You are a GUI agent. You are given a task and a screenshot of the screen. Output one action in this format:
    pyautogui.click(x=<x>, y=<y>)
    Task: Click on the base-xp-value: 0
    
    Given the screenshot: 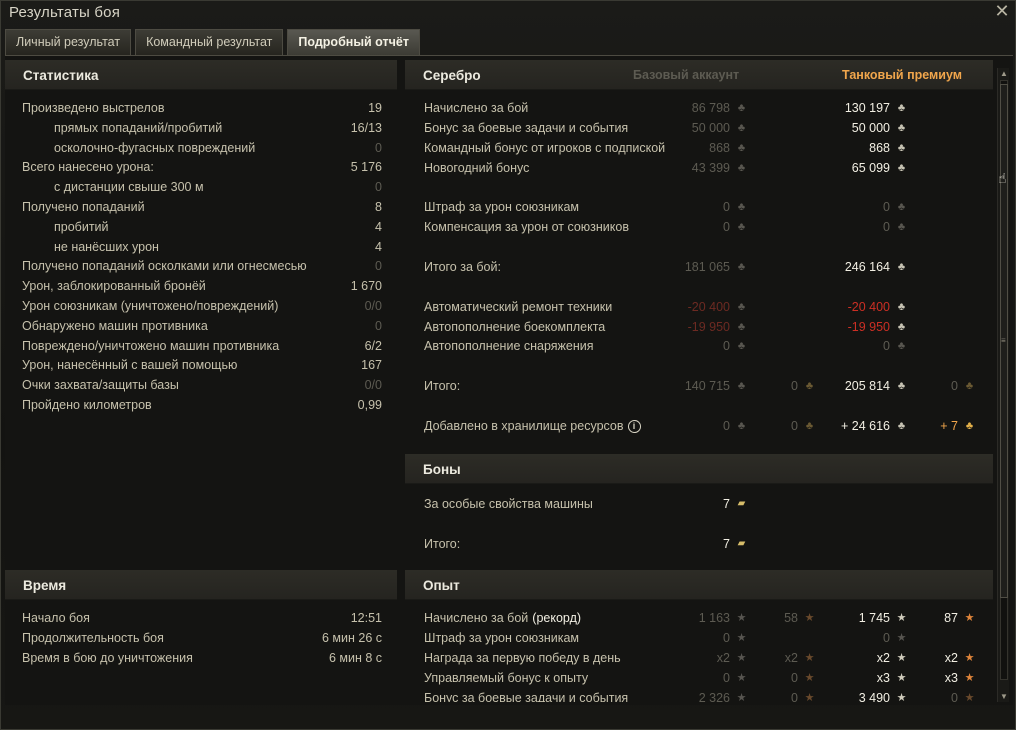 What is the action you would take?
    pyautogui.click(x=726, y=678)
    